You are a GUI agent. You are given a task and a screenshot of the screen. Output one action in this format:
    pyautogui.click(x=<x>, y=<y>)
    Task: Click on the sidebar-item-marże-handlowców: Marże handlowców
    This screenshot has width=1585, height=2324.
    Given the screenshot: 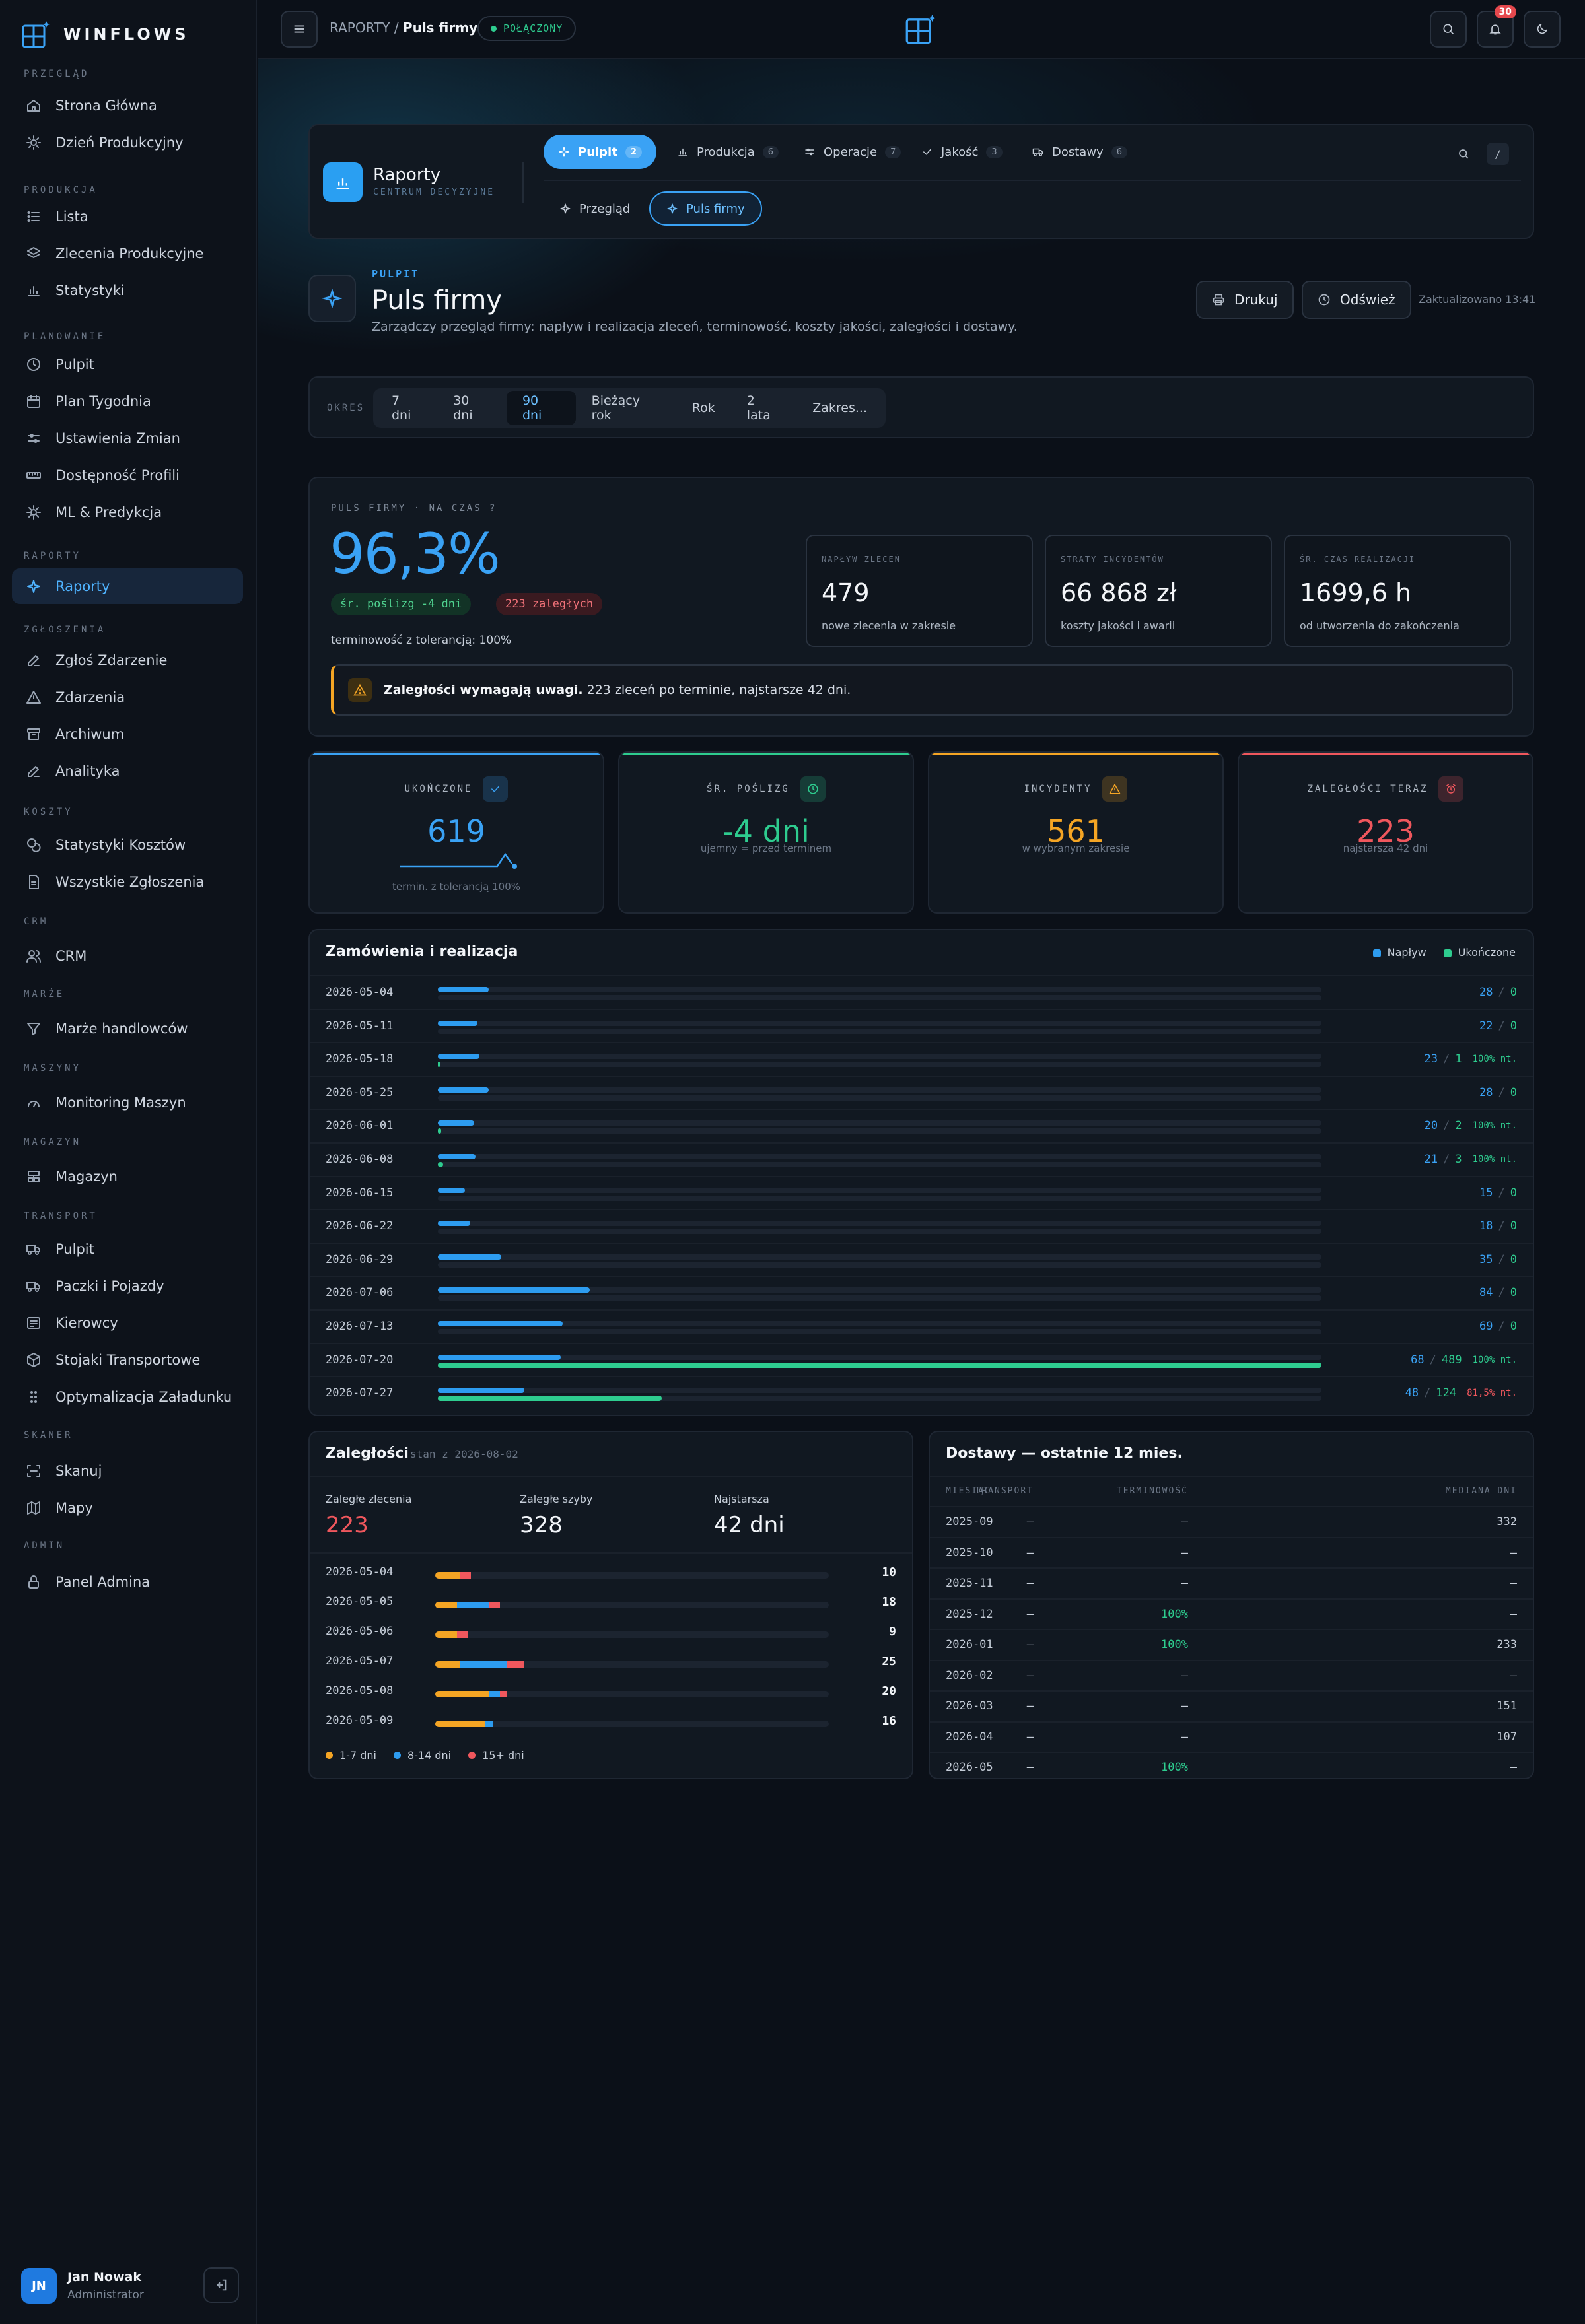 What is the action you would take?
    pyautogui.click(x=127, y=1028)
    